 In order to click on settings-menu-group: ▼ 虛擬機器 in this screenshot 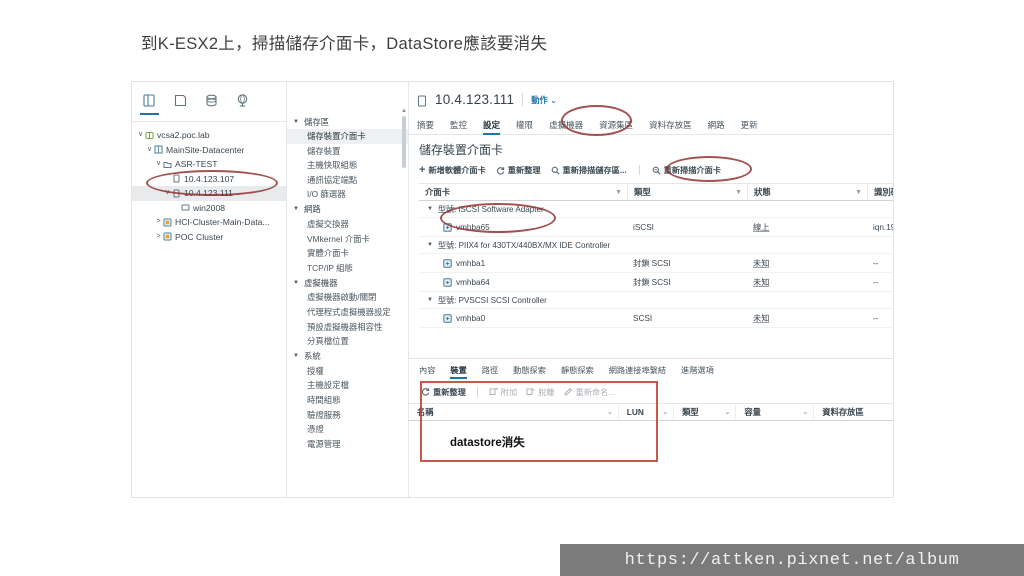, I will do `click(347, 282)`.